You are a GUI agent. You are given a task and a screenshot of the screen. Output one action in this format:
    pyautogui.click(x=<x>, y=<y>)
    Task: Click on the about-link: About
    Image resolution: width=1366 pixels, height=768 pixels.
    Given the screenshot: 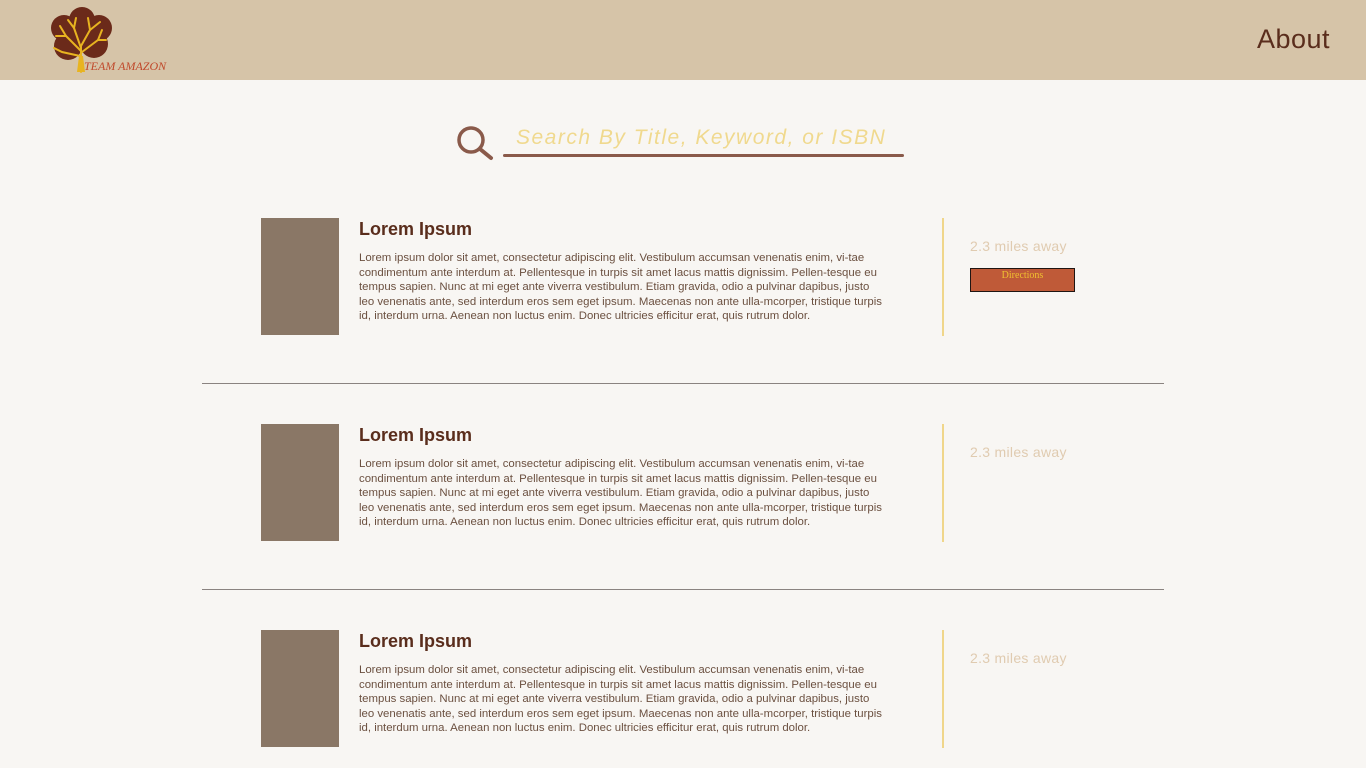 What is the action you would take?
    pyautogui.click(x=1293, y=39)
    